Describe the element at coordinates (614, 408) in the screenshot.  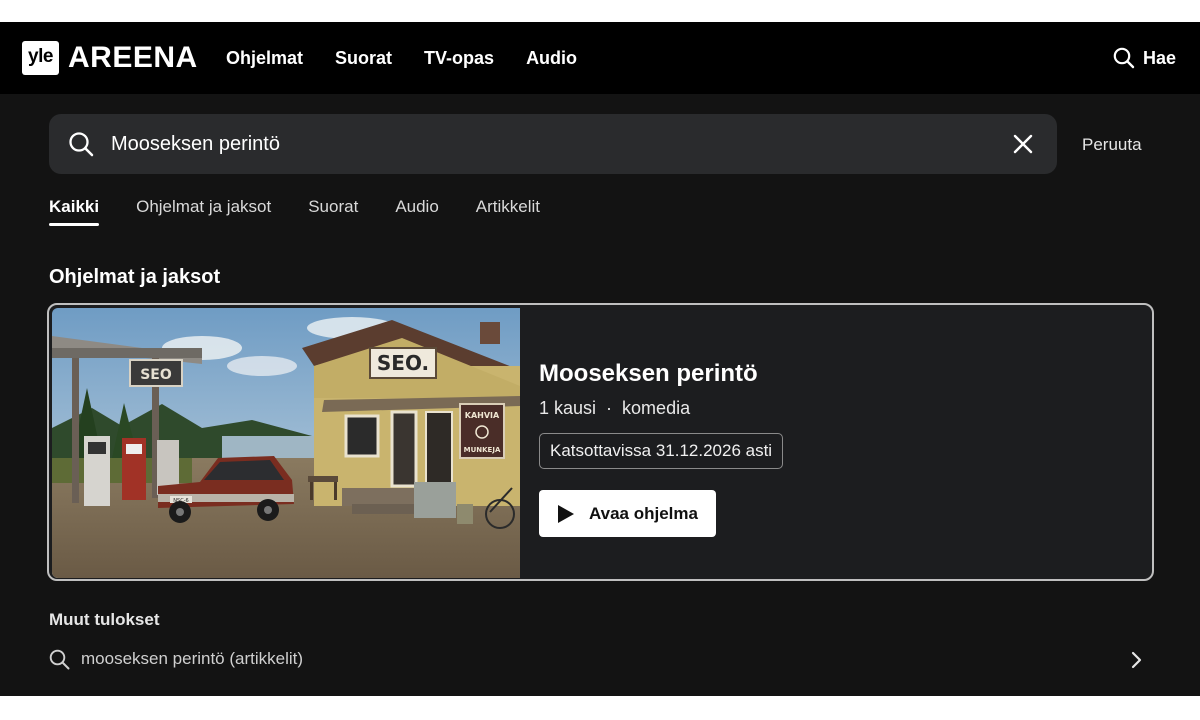
I see `program-meta: 1 kausi · komedia` at that location.